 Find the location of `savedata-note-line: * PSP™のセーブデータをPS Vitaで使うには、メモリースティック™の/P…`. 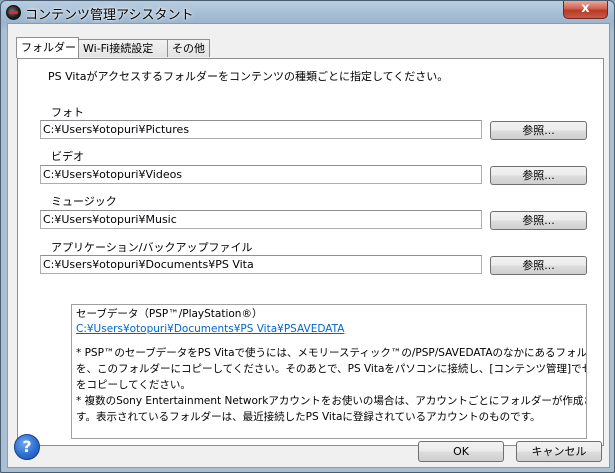

savedata-note-line: * PSP™のセーブデータをPS Vitaで使うには、メモリースティック™の/P… is located at coordinates (331, 353).